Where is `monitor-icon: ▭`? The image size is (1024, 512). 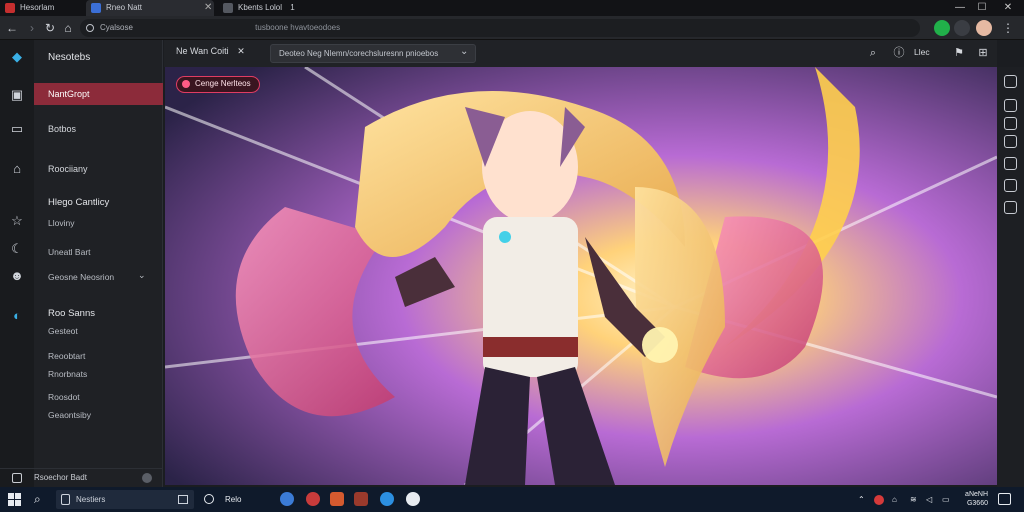 monitor-icon: ▭ is located at coordinates (17, 129).